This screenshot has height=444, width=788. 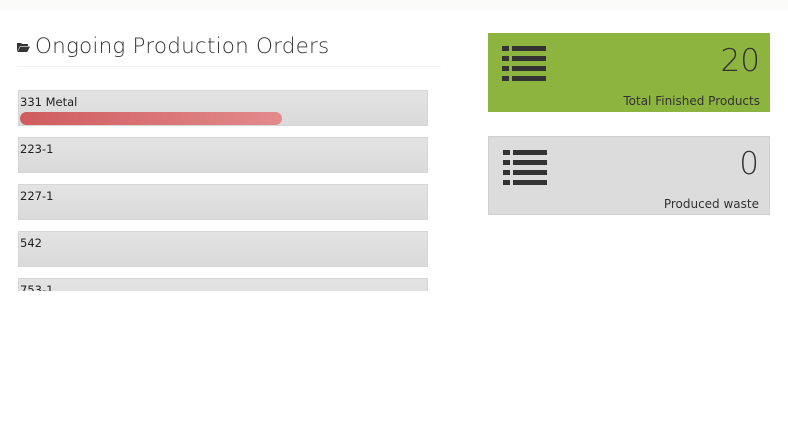 What do you see at coordinates (182, 46) in the screenshot?
I see `orders-panel-title: Ongoing Production Orders` at bounding box center [182, 46].